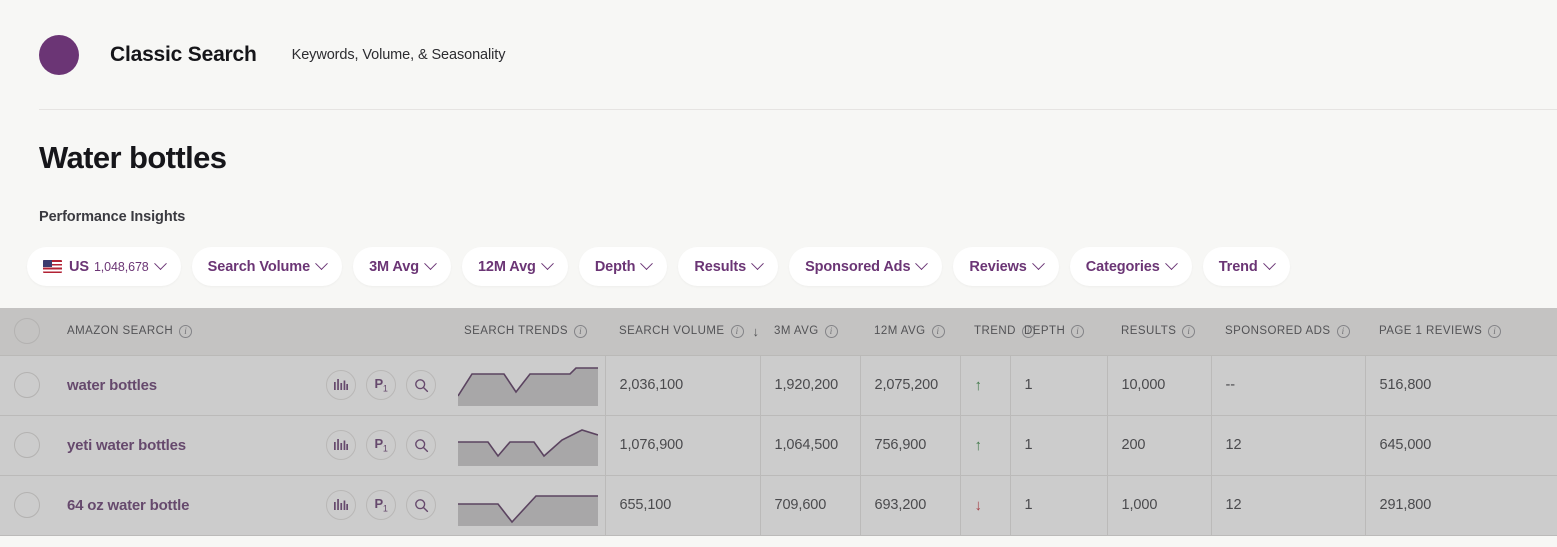 This screenshot has height=547, width=1557. Describe the element at coordinates (126, 445) in the screenshot. I see `keyword-link: yeti water bottles` at that location.